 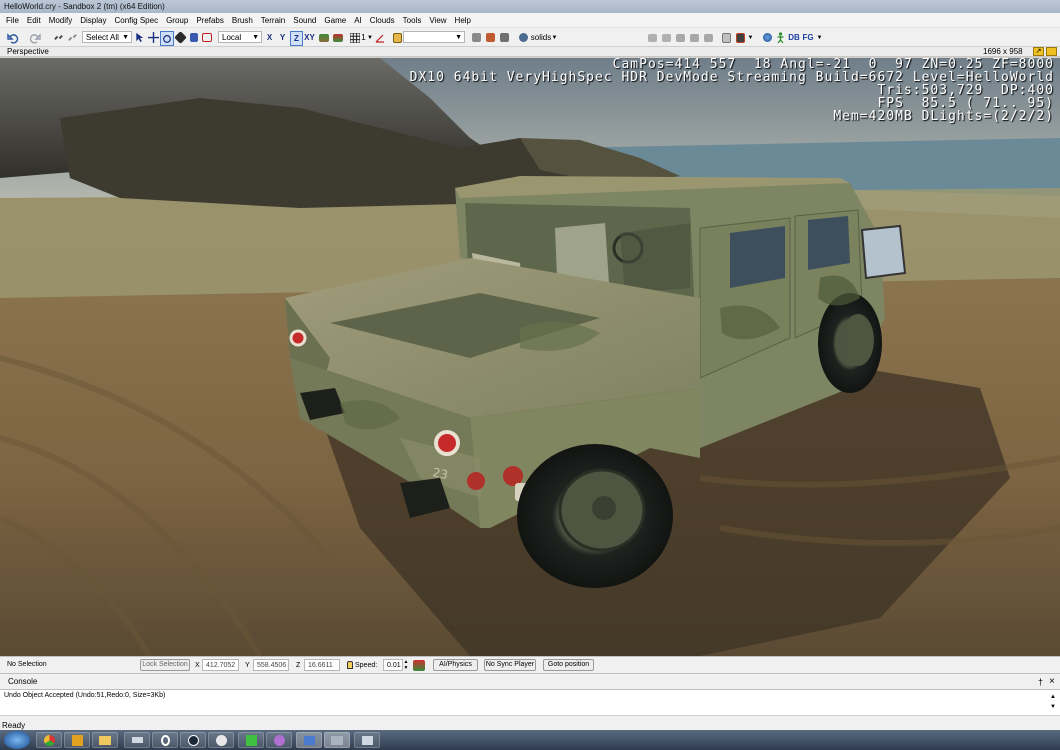 I want to click on rect-select-button, so click(x=207, y=37).